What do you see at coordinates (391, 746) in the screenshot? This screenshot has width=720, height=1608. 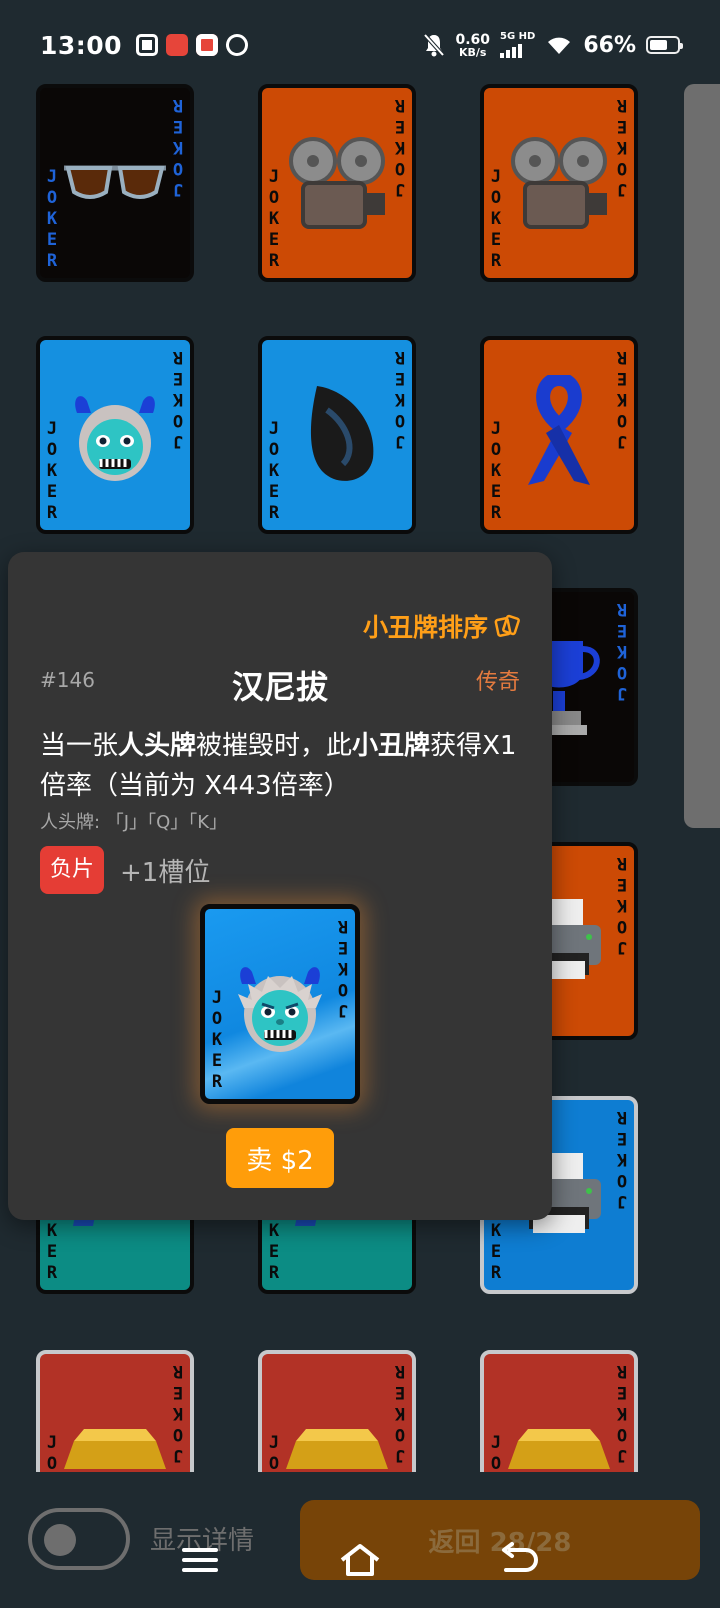 I see `desc-keyword-joker: 小丑牌` at bounding box center [391, 746].